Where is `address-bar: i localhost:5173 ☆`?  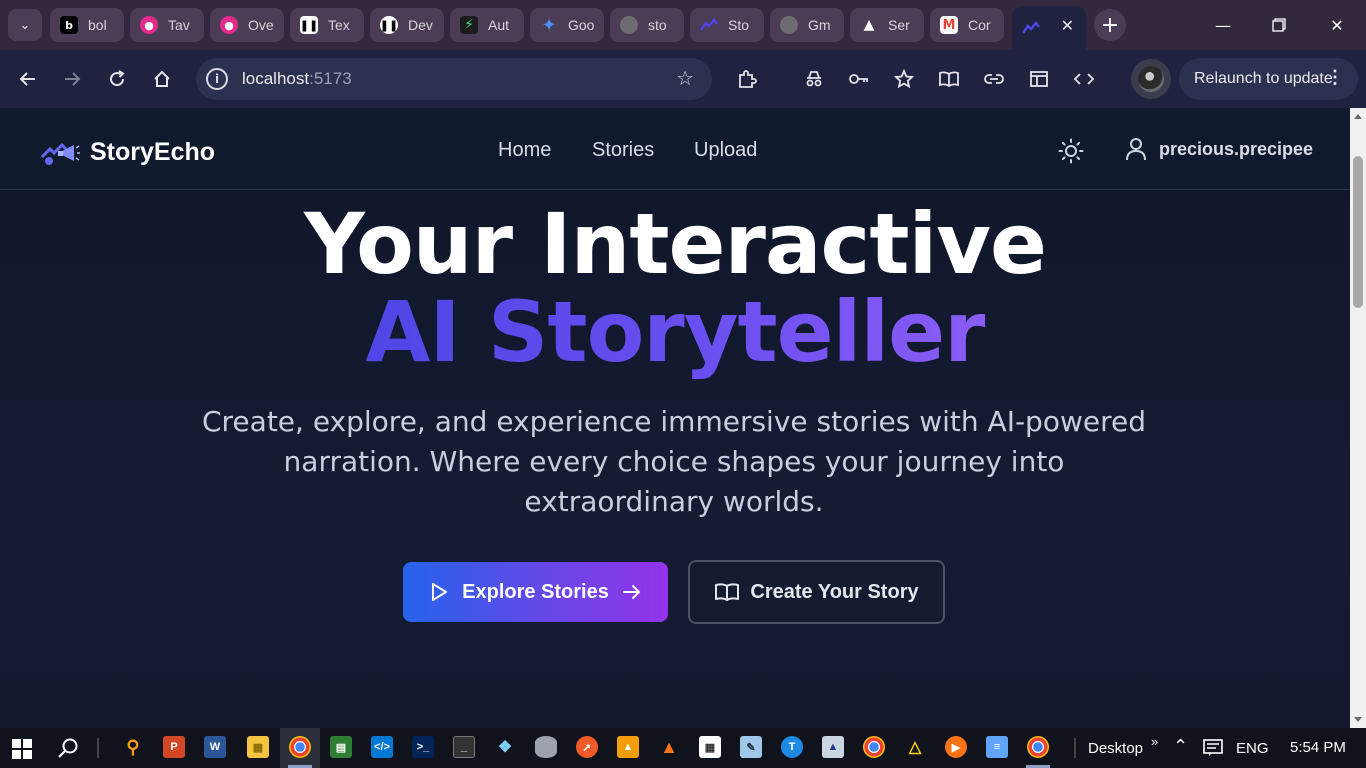 address-bar: i localhost:5173 ☆ is located at coordinates (454, 79).